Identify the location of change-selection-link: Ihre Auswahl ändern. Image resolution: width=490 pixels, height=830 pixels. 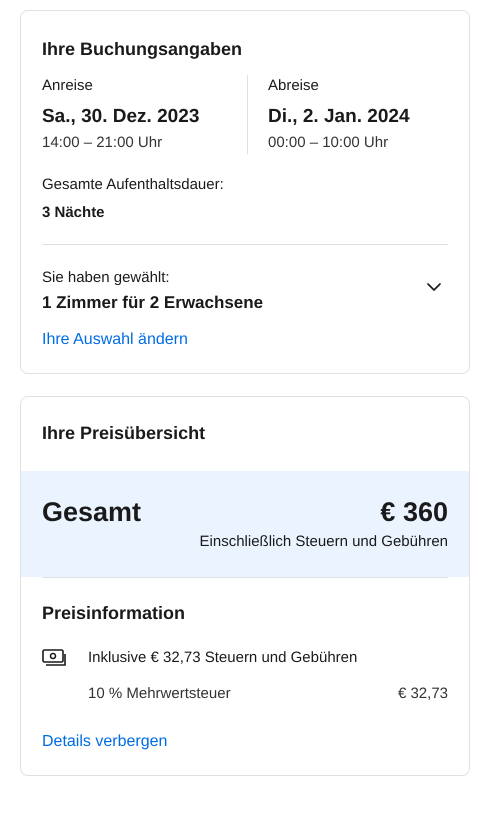
(115, 340).